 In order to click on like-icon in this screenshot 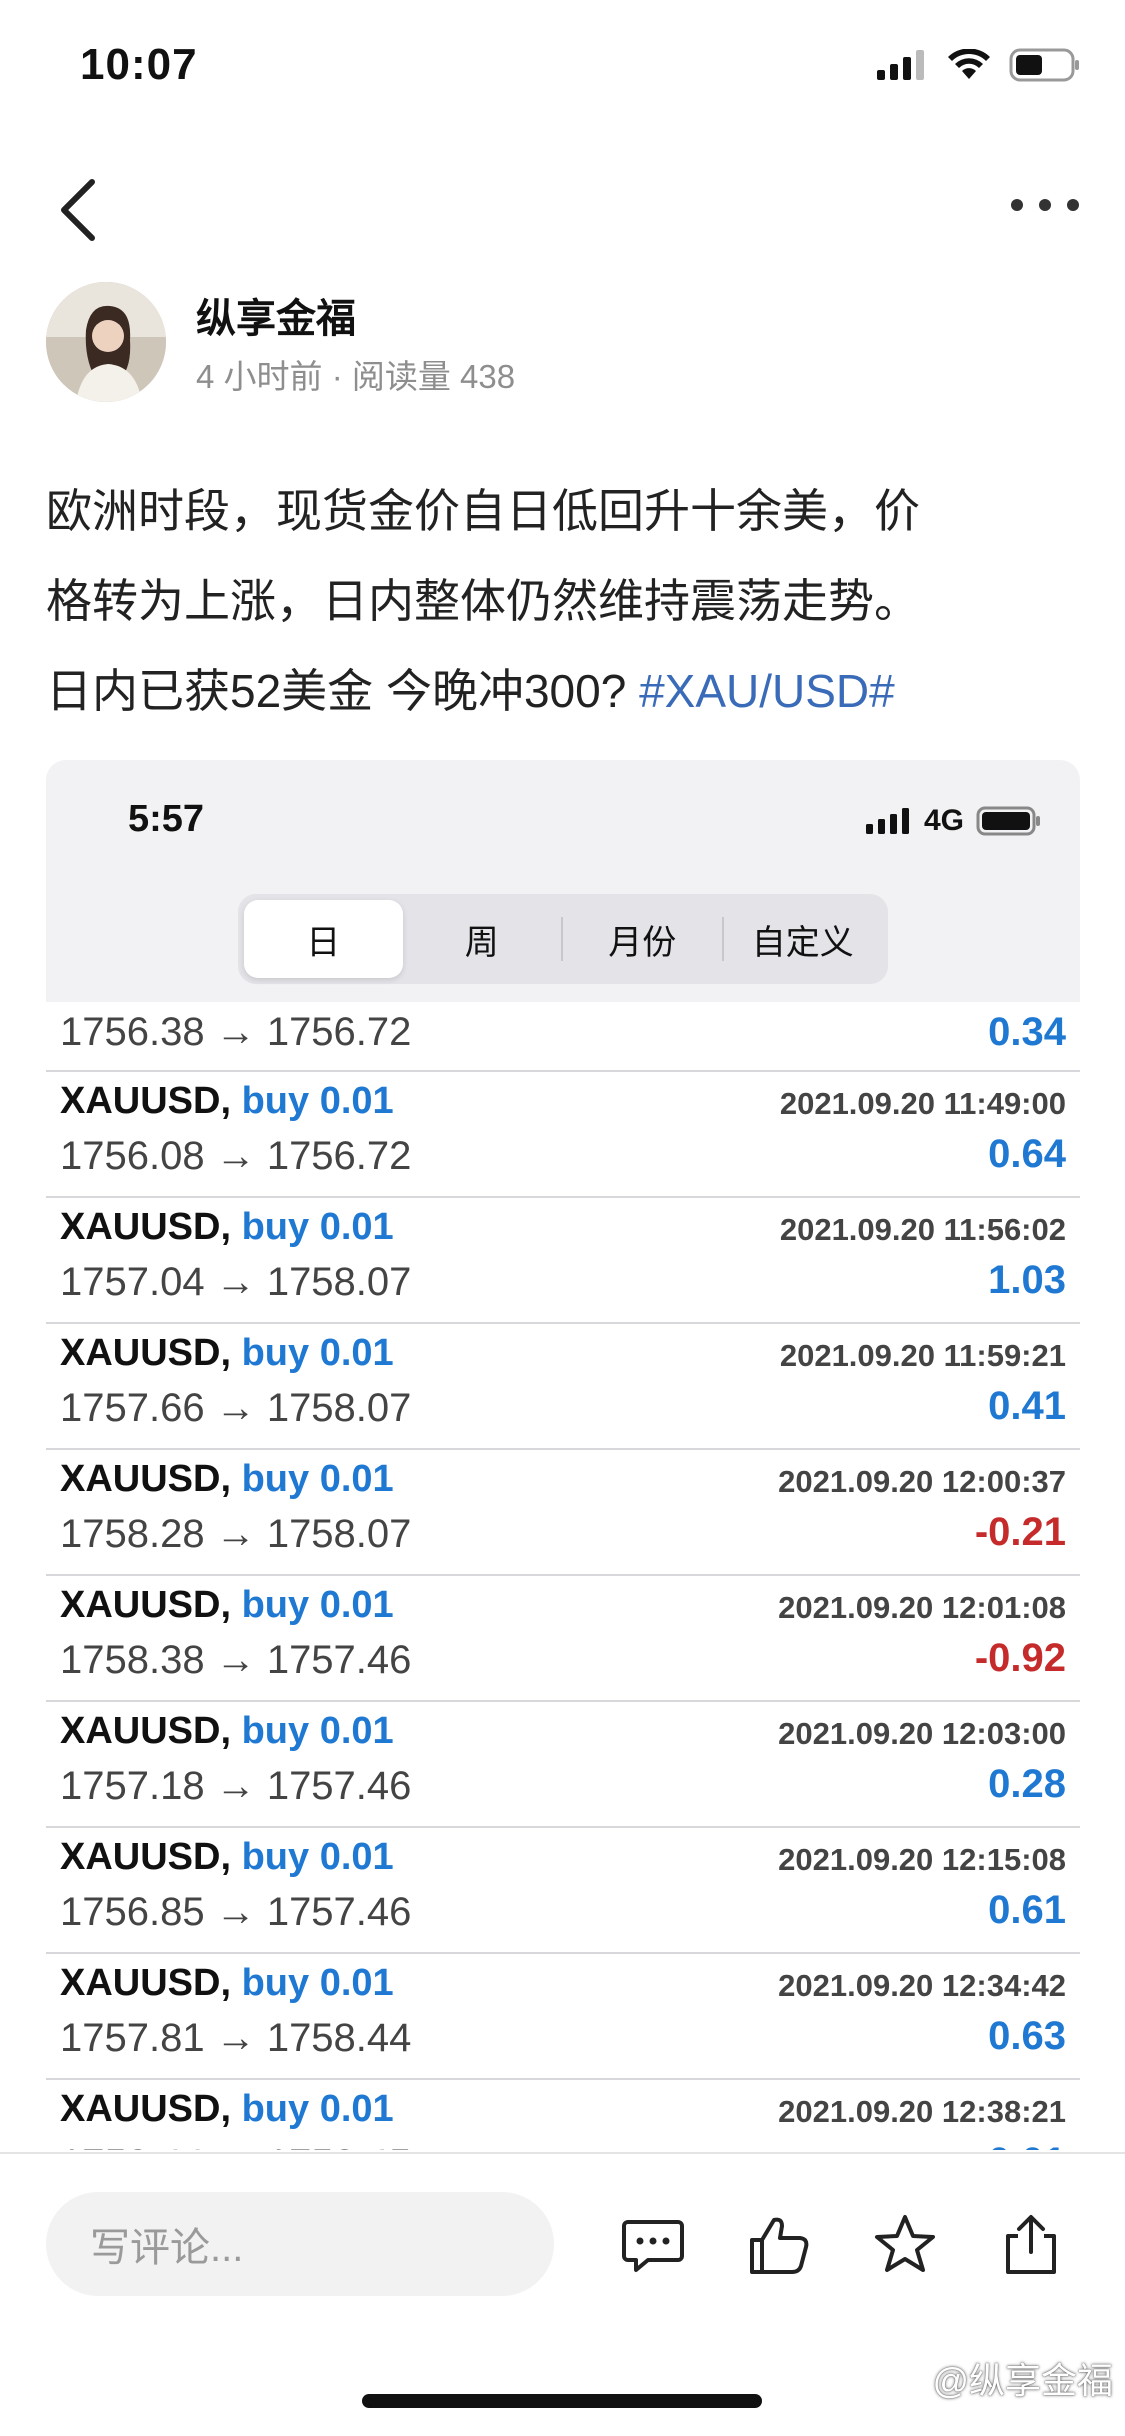, I will do `click(779, 2245)`.